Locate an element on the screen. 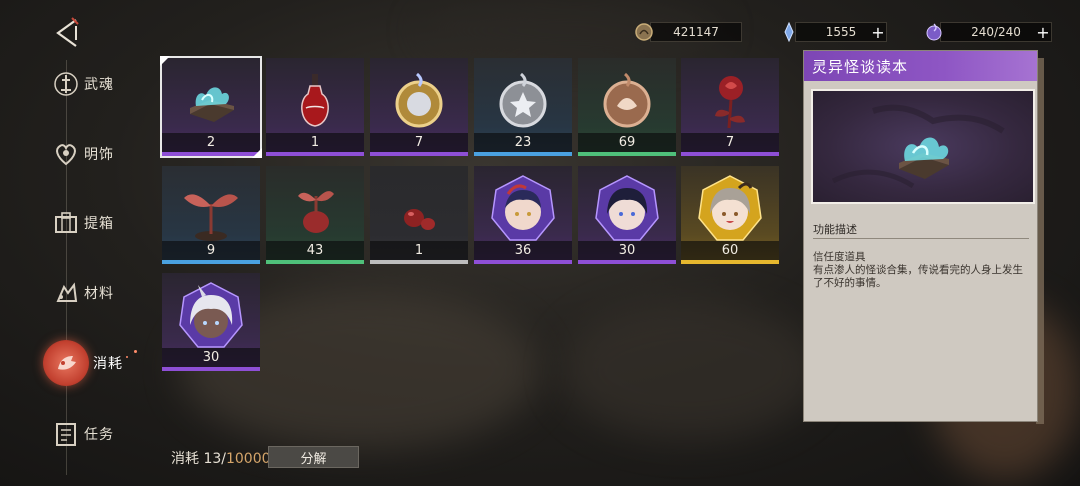 This screenshot has width=1080, height=486. nav-label: 消耗 is located at coordinates (108, 364).